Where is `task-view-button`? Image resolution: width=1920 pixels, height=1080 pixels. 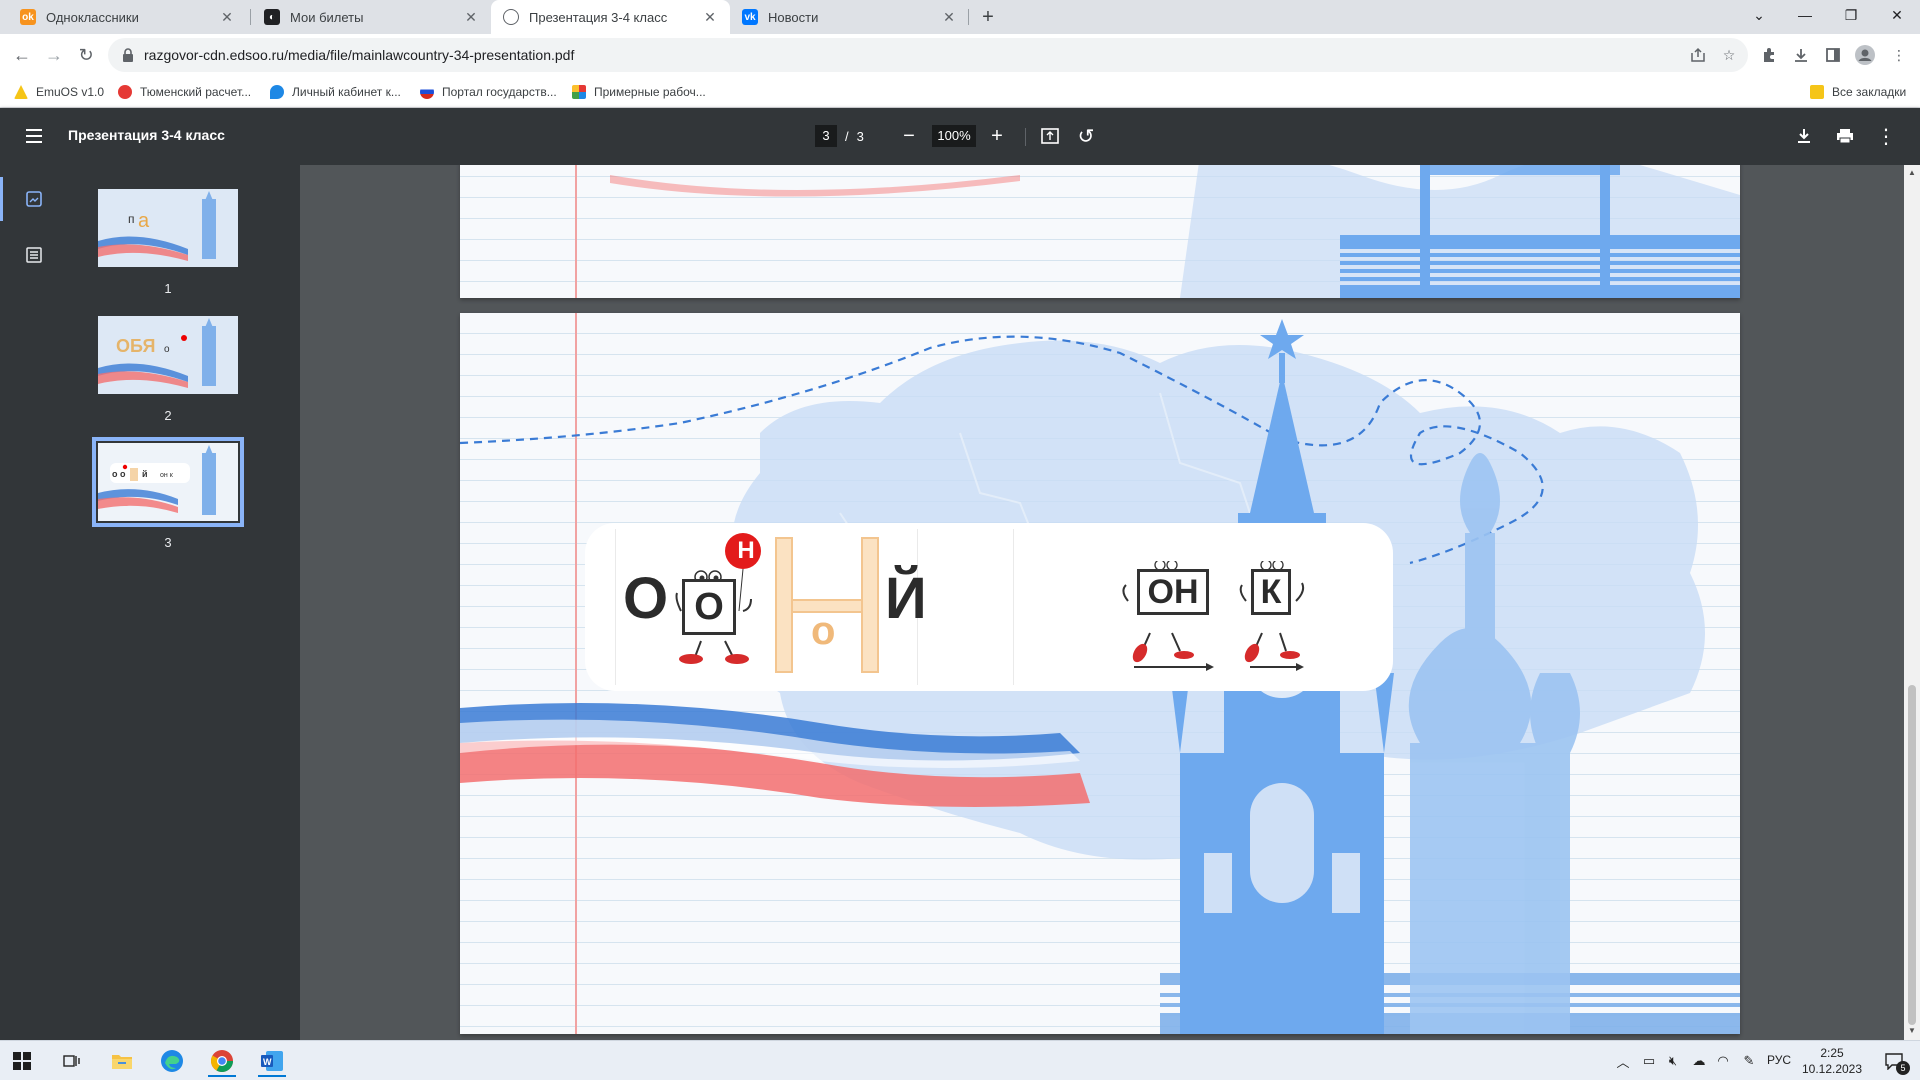 task-view-button is located at coordinates (72, 1061).